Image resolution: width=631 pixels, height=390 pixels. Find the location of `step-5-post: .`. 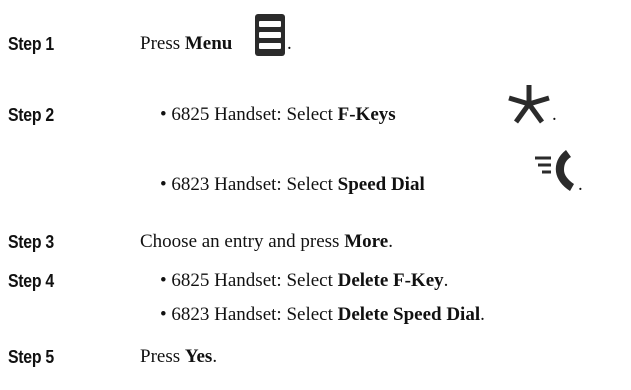

step-5-post: . is located at coordinates (215, 356).